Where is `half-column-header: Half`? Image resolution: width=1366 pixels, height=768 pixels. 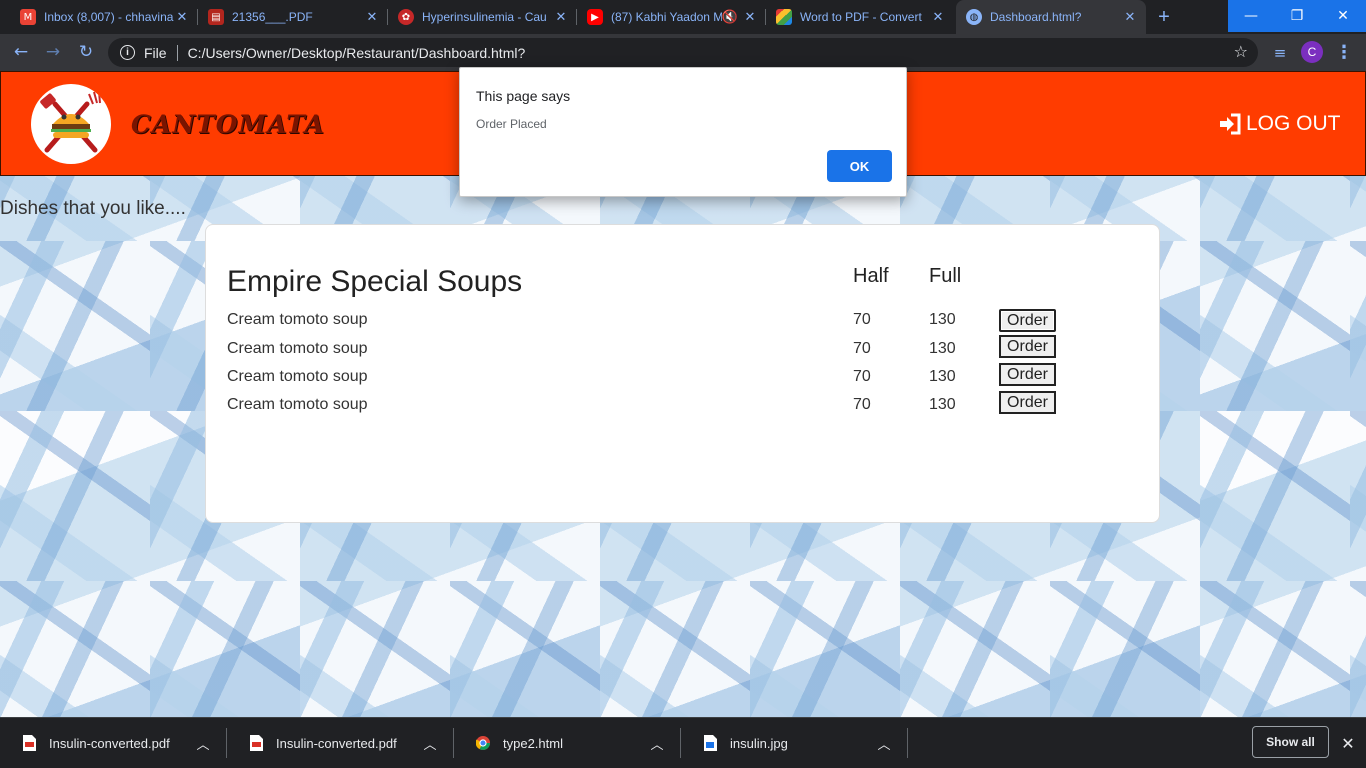 half-column-header: Half is located at coordinates (871, 276).